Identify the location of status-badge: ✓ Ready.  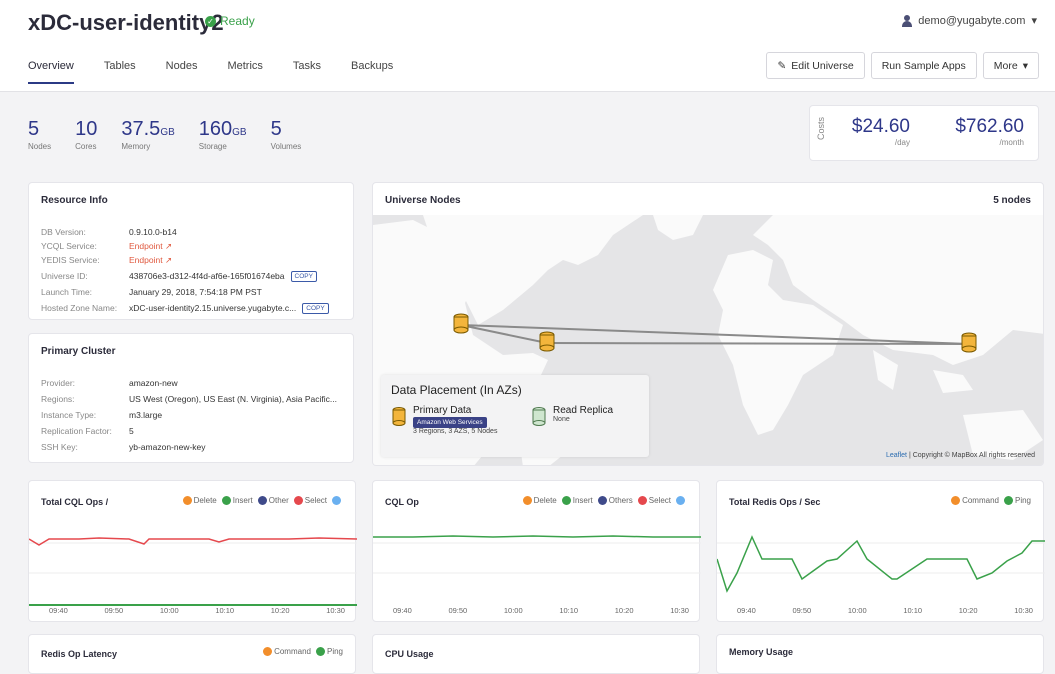
(230, 21).